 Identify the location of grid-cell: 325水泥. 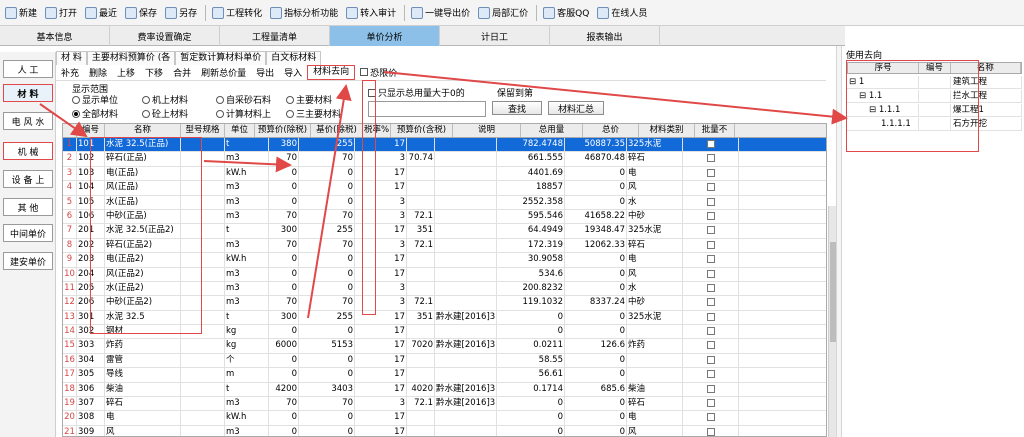
(655, 145).